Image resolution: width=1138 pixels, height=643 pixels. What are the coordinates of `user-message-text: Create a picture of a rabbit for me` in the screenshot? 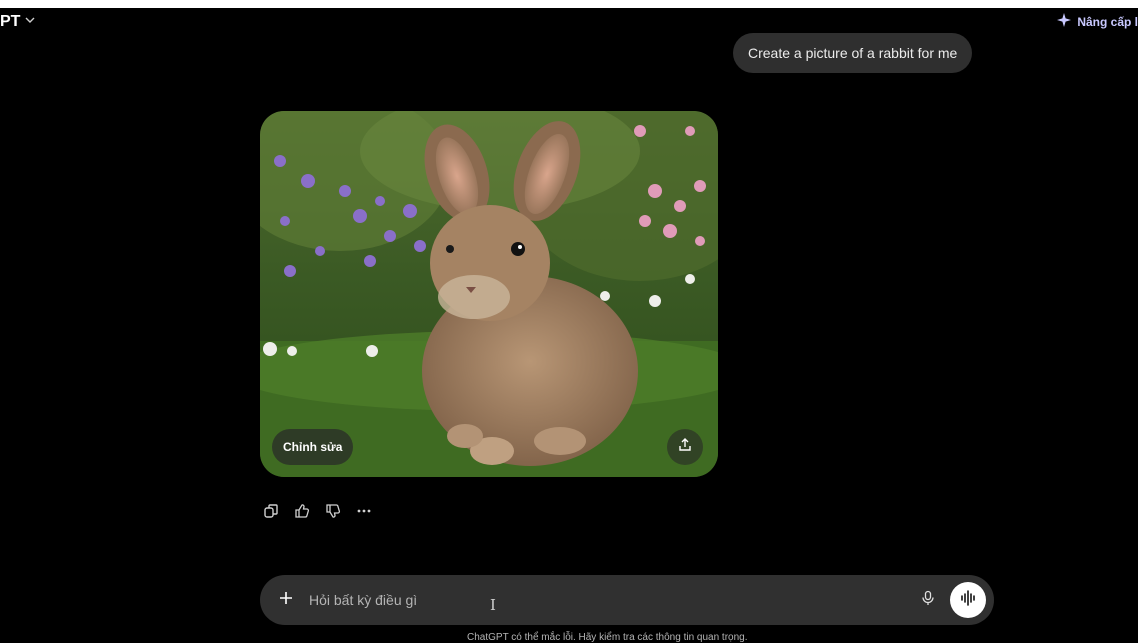 It's located at (853, 53).